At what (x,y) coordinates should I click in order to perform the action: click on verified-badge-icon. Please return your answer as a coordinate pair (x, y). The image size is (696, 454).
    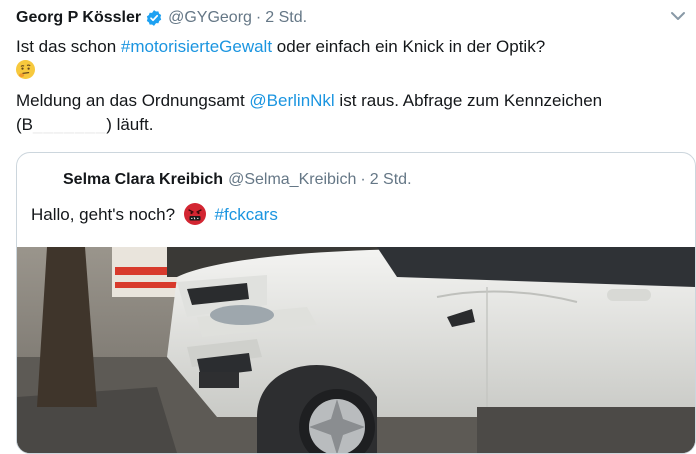
    Looking at the image, I should click on (154, 18).